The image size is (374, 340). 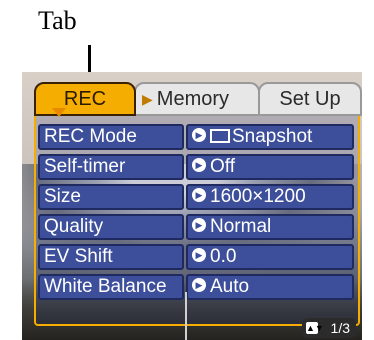 I want to click on active-tab-indicator-icon, so click(x=59, y=112).